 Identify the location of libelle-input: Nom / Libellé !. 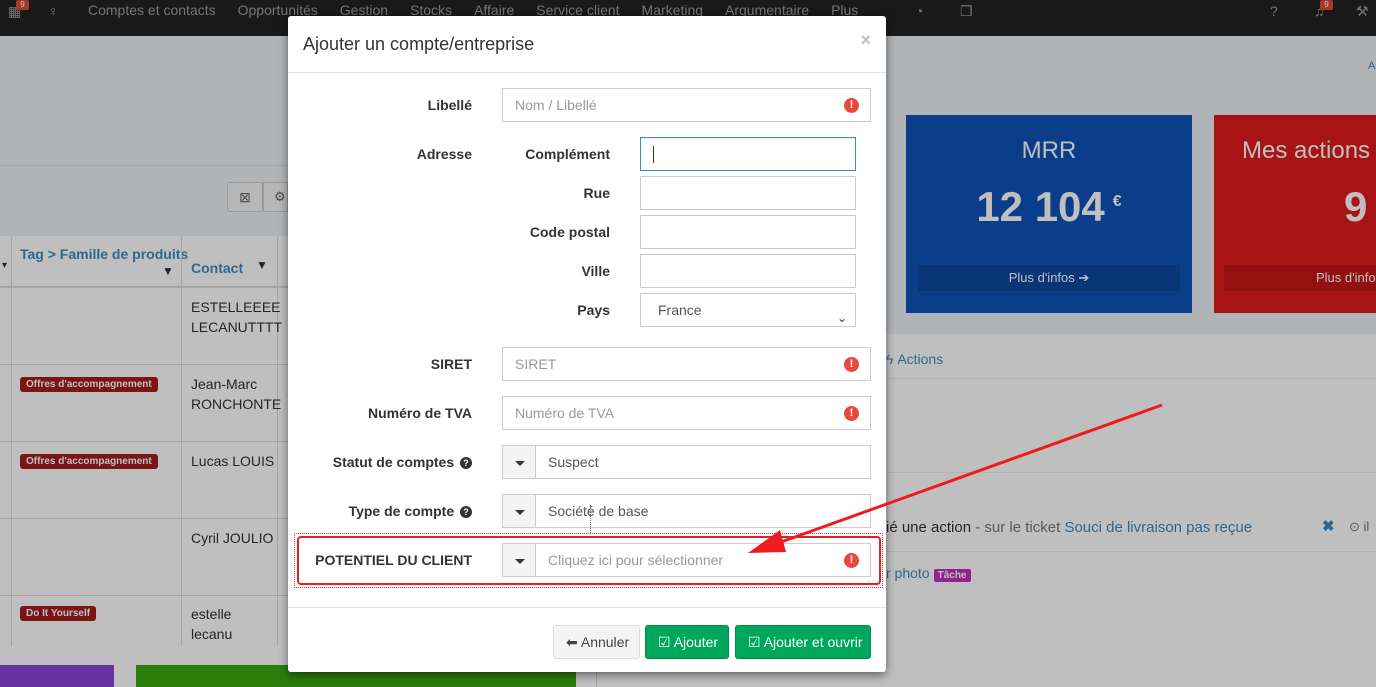
(686, 105).